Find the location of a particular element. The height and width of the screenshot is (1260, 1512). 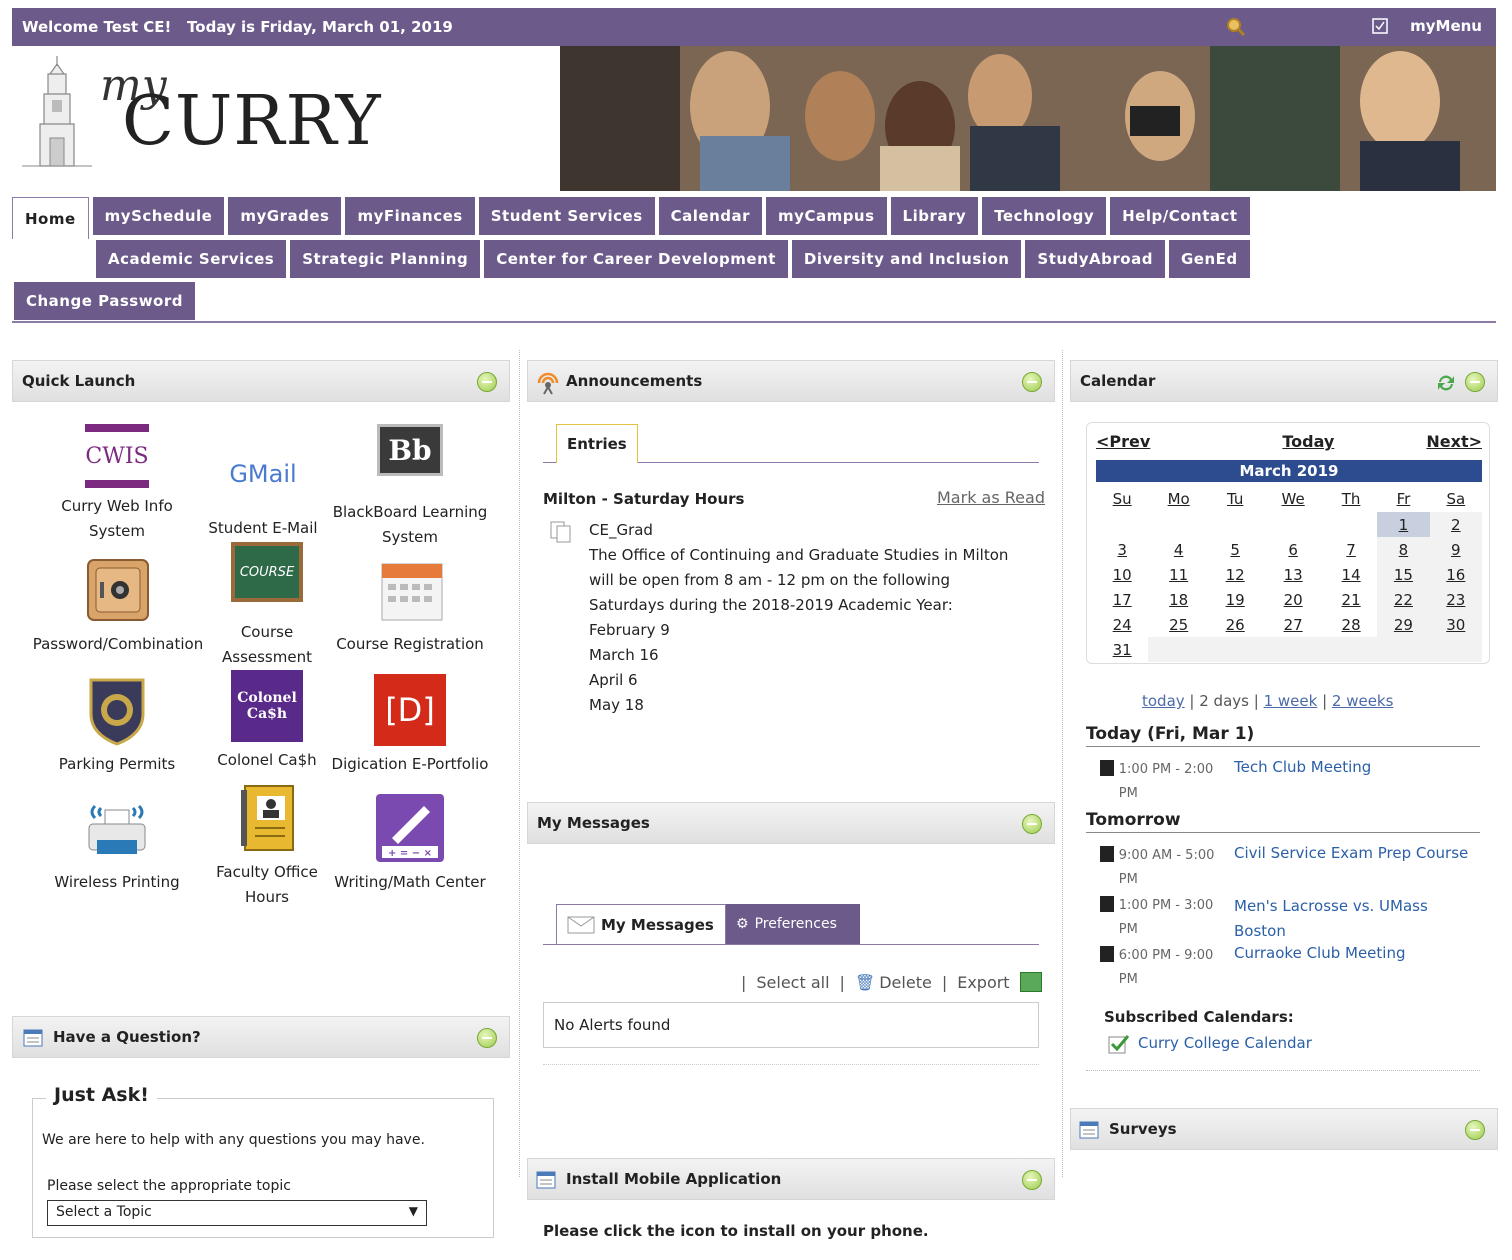

prev-month-link: <Prev is located at coordinates (1123, 441).